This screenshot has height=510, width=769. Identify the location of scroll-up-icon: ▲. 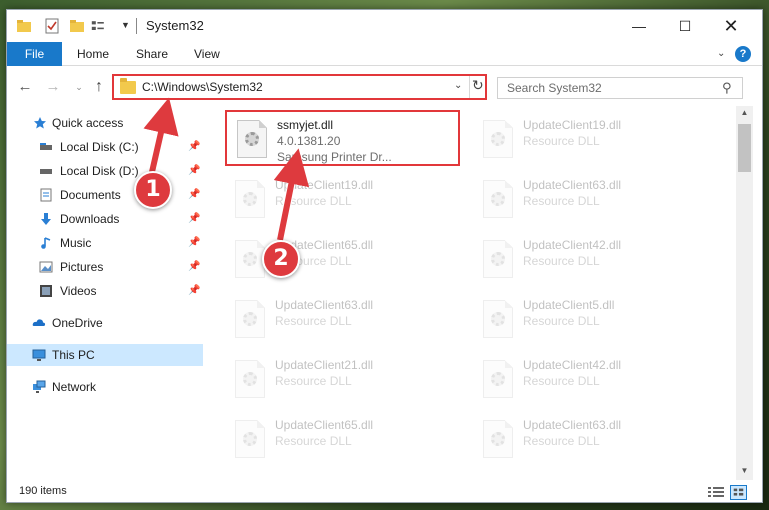
(744, 112).